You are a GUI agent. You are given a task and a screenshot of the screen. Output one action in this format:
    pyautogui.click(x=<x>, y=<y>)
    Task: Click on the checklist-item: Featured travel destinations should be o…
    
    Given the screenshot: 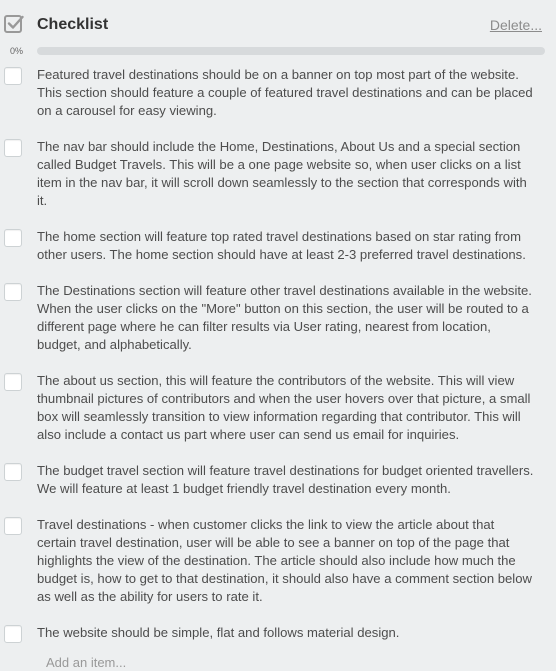 What is the action you would take?
    pyautogui.click(x=278, y=93)
    